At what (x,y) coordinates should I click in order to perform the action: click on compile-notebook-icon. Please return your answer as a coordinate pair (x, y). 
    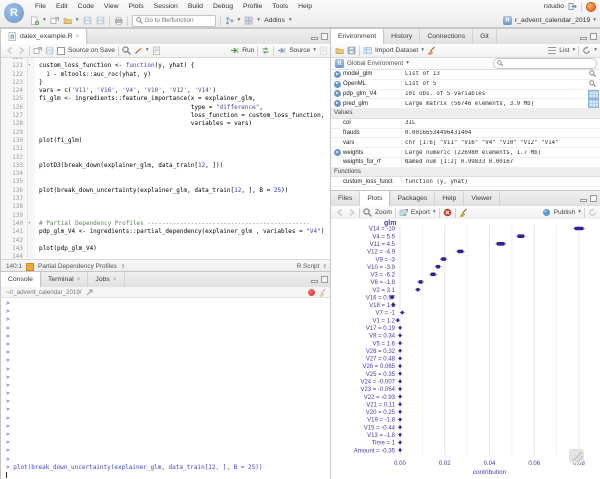
    Looking at the image, I should click on (323, 50).